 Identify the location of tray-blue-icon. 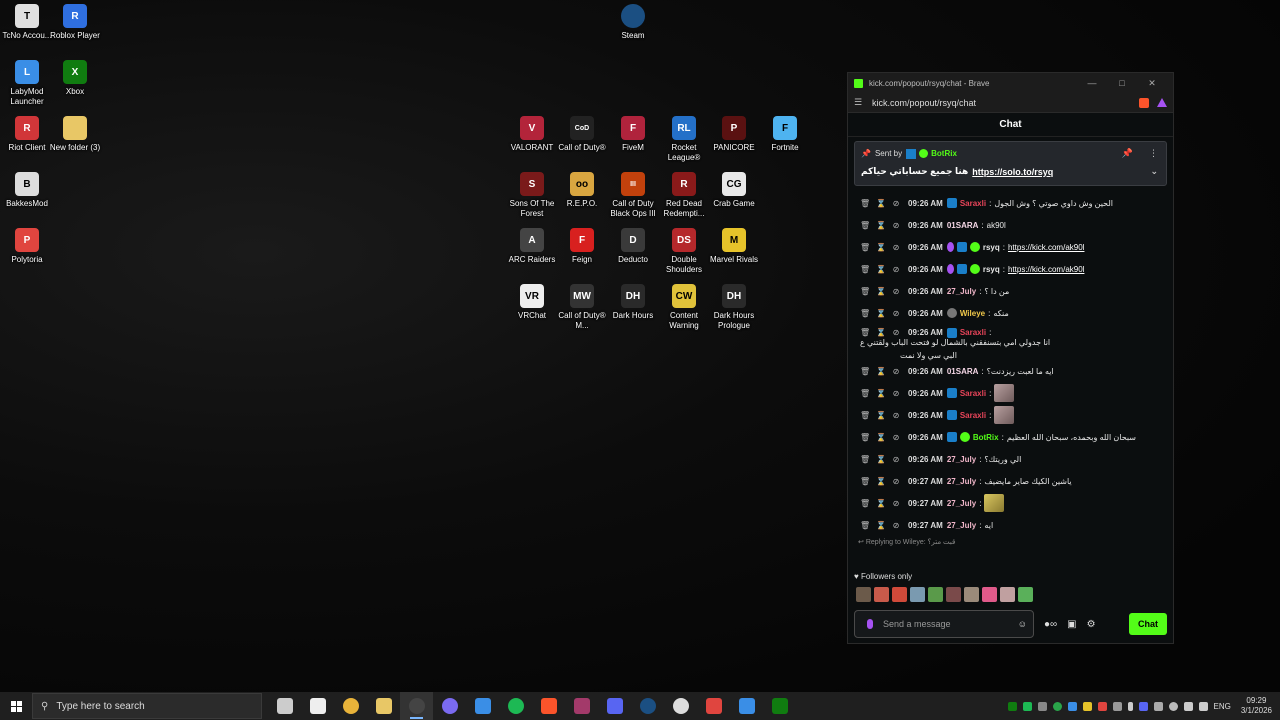
(1072, 706).